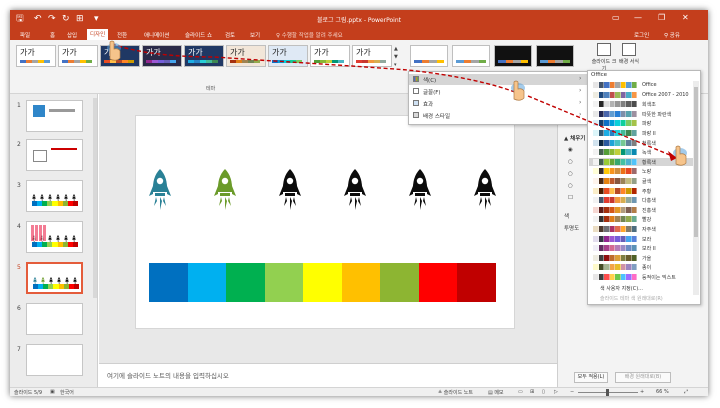 This screenshot has height=408, width=720. I want to click on apply-to-all-button: 모두 적용(L), so click(591, 377).